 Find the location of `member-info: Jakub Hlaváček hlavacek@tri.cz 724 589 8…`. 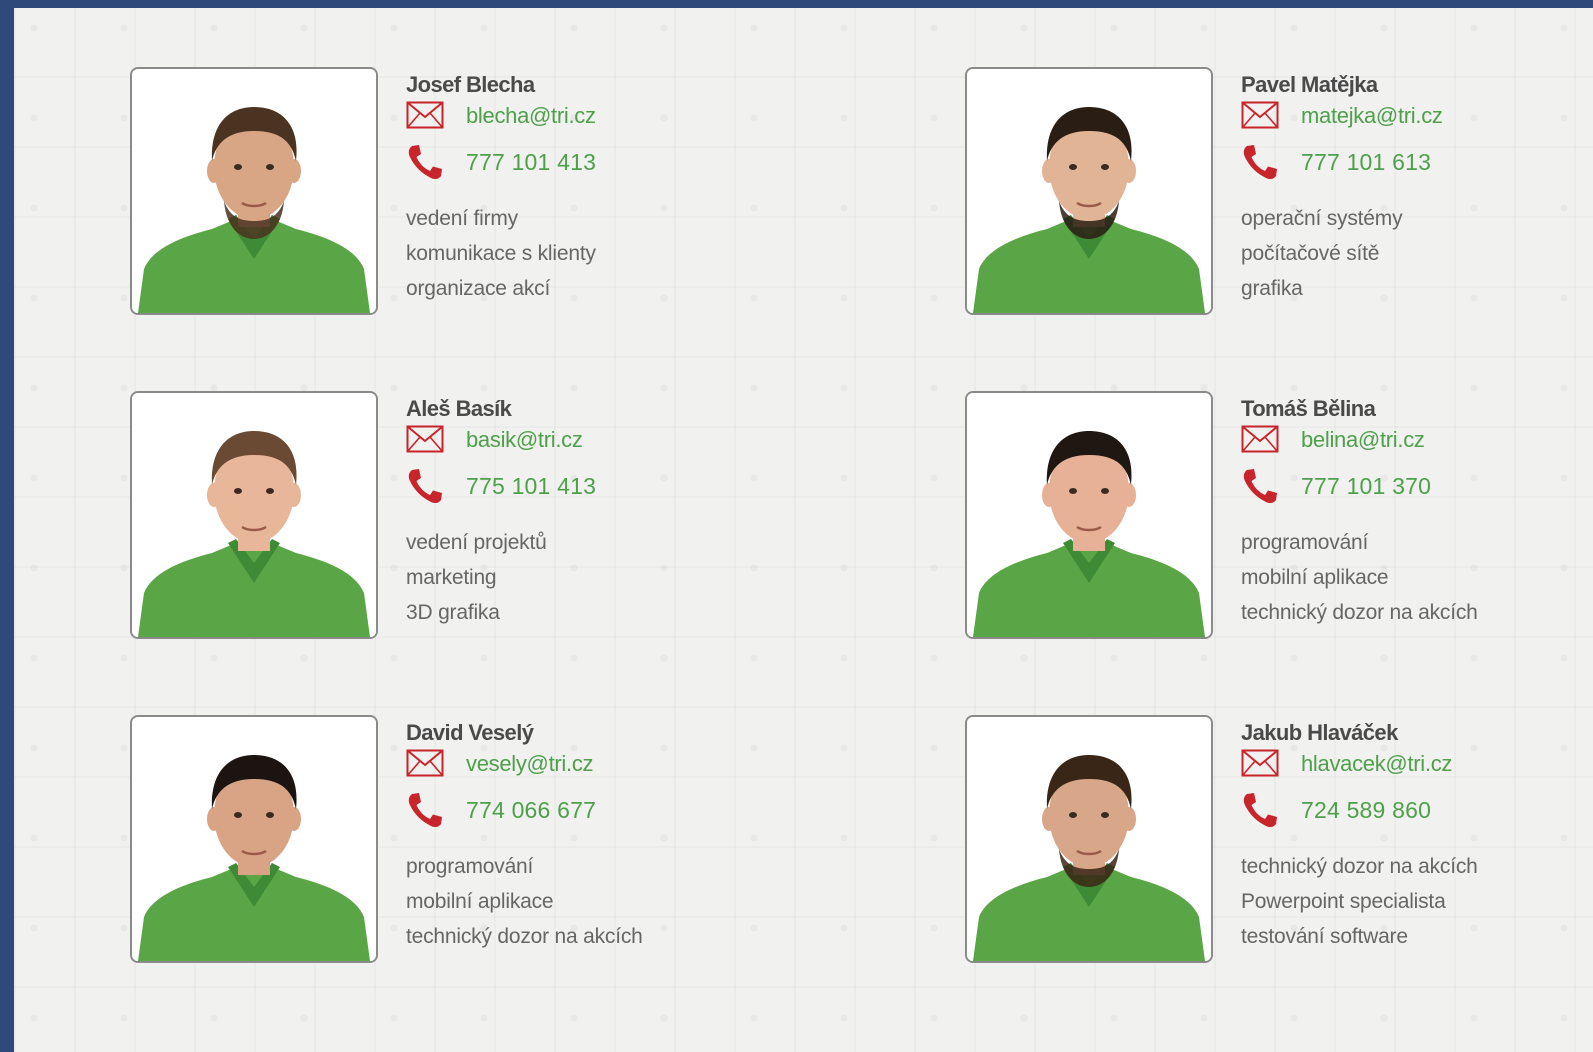

member-info: Jakub Hlaváček hlavacek@tri.cz 724 589 8… is located at coordinates (1417, 834).